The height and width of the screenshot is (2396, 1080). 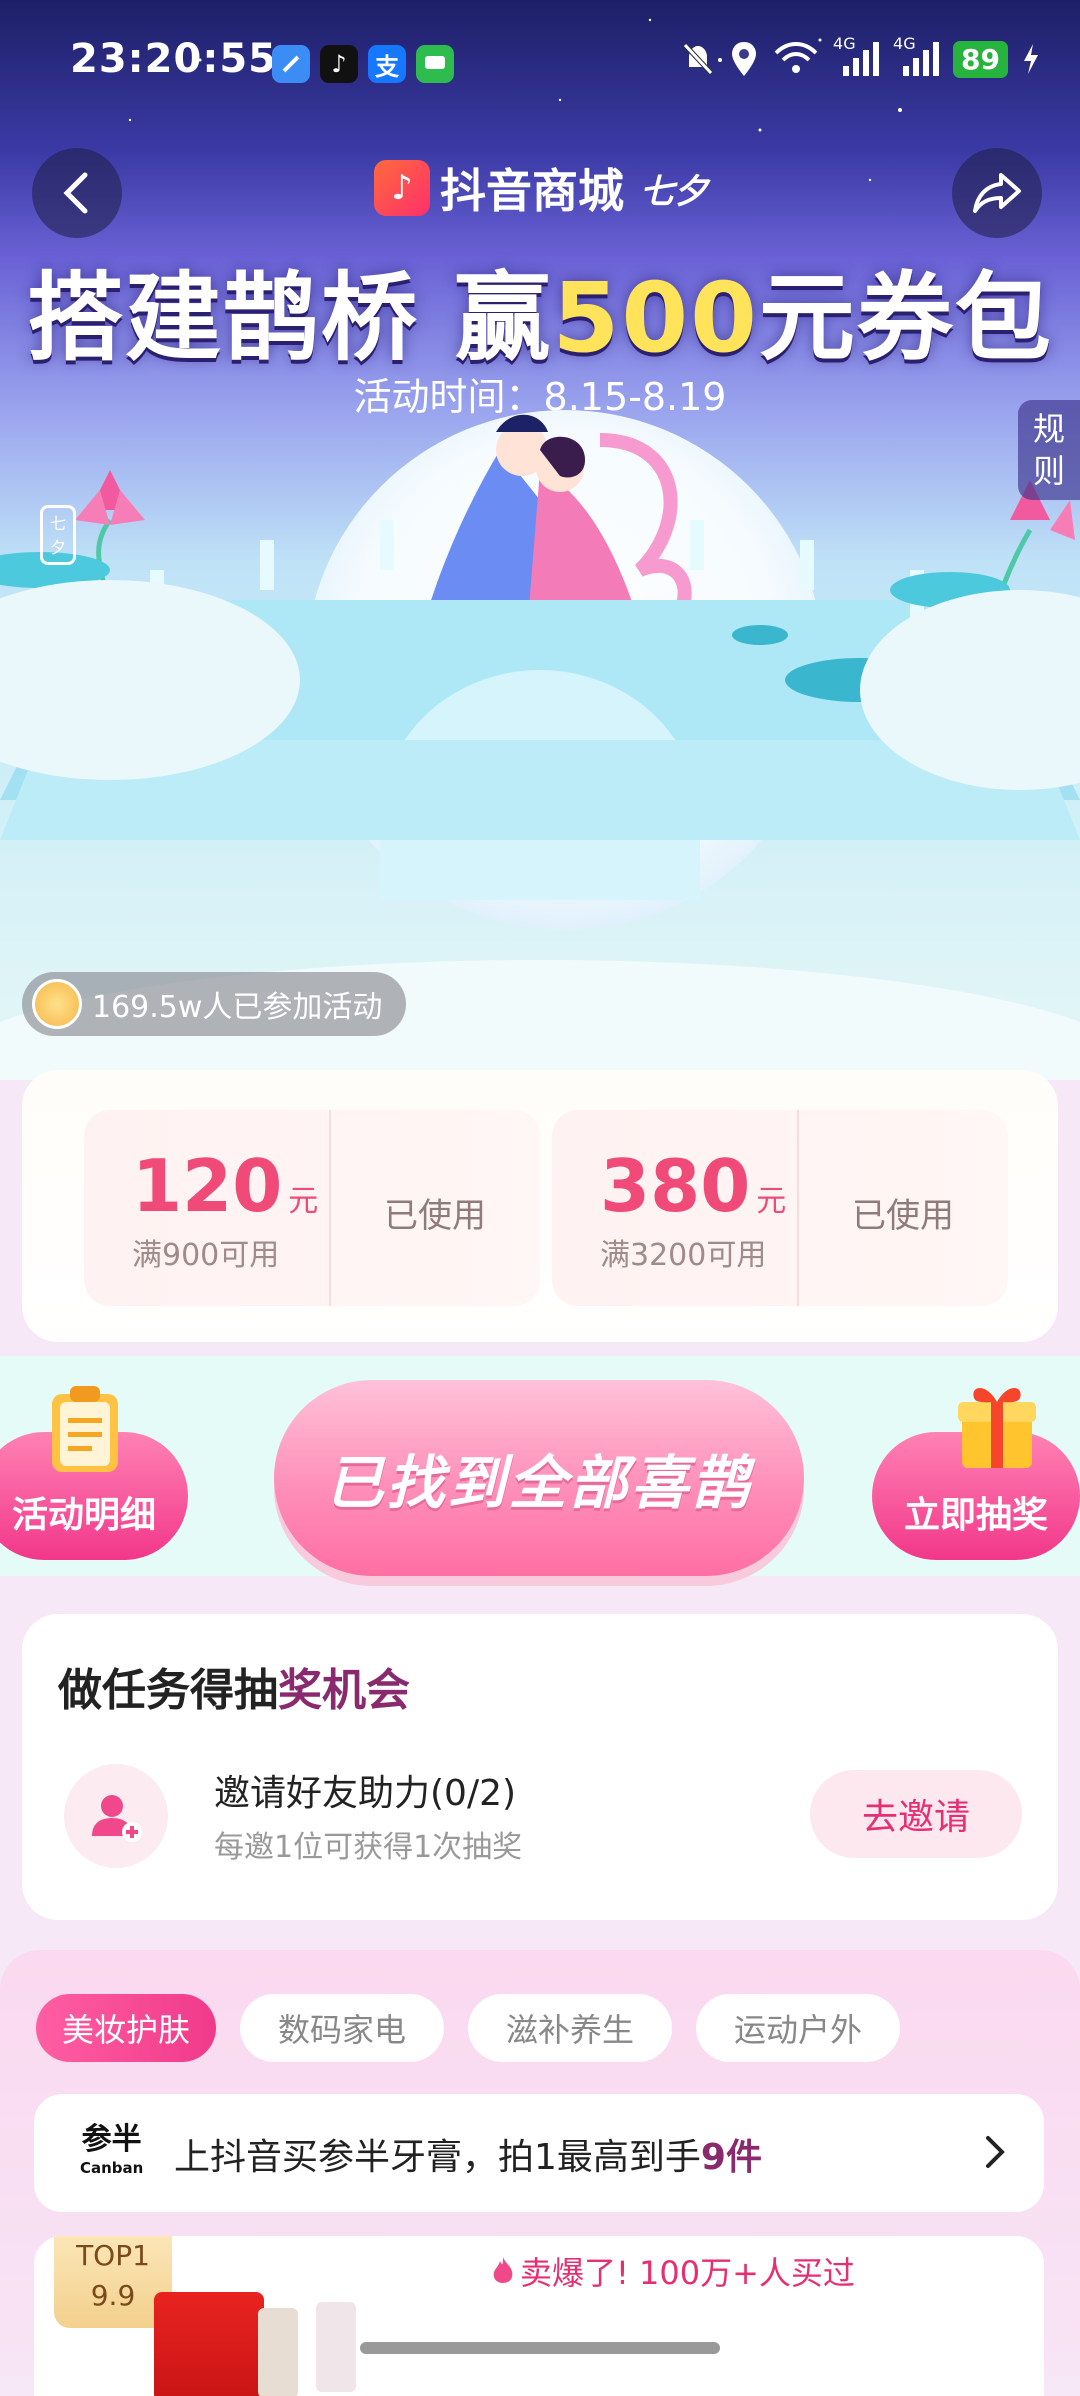 I want to click on category-tab-outdoor: 运动户外, so click(x=798, y=2028).